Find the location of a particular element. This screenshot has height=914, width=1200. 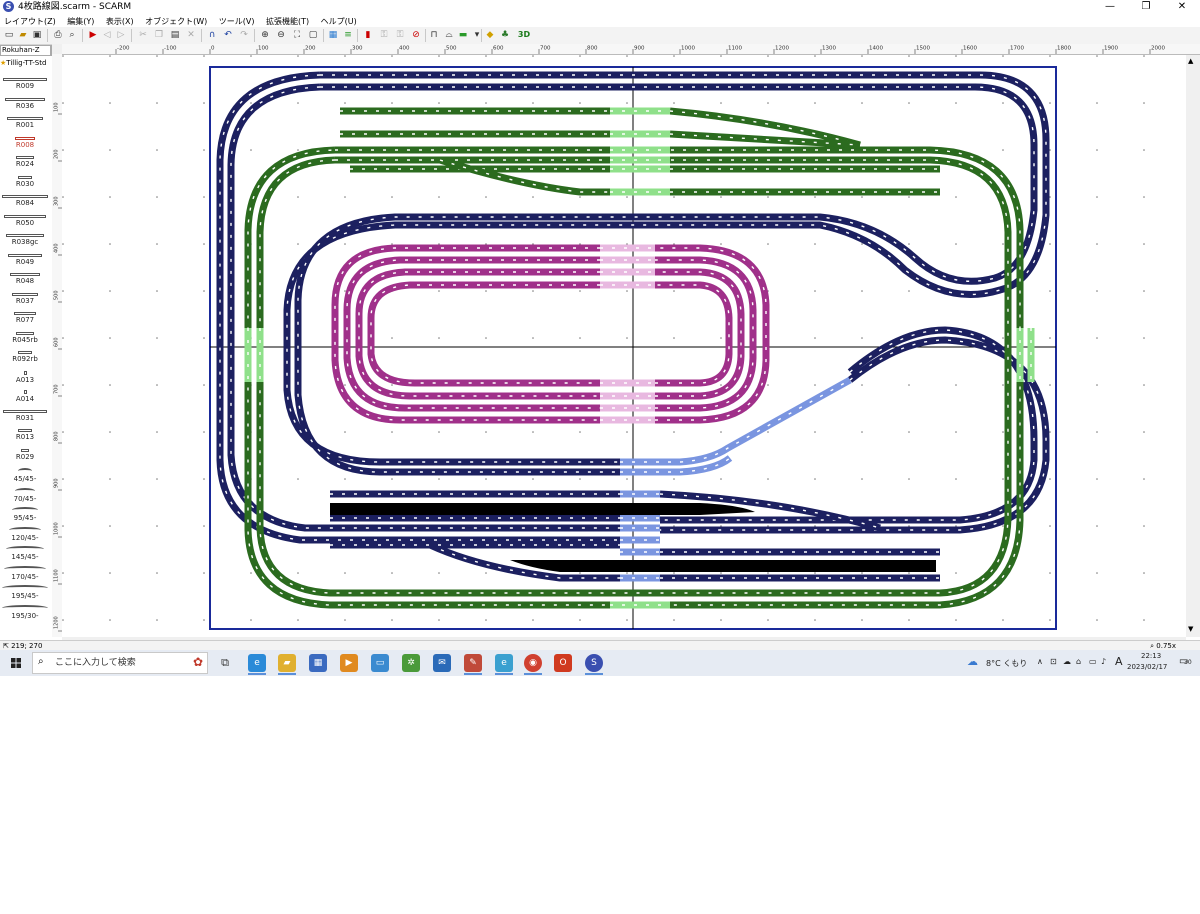

part-item-r008: R008 is located at coordinates (25, 142).